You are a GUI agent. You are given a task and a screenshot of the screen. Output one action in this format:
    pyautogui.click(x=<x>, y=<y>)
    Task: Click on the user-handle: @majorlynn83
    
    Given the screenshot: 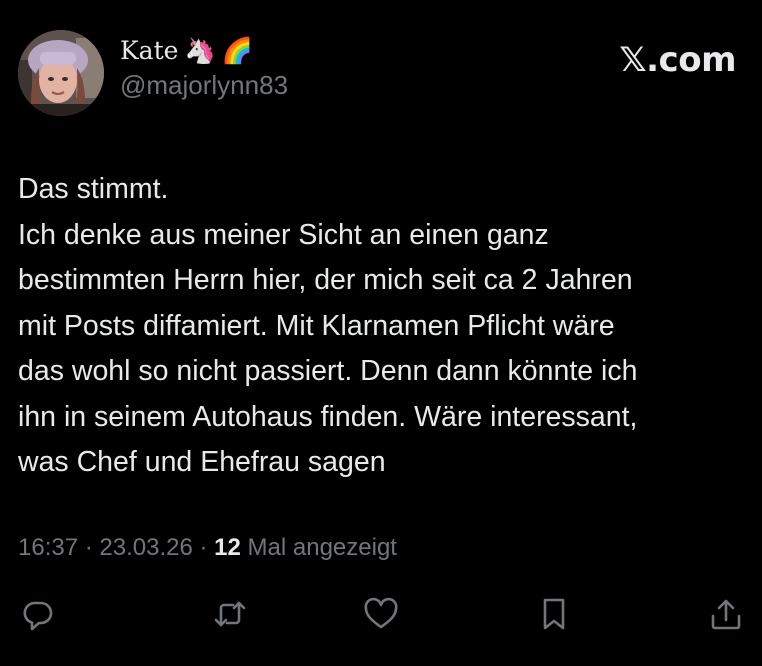 What is the action you would take?
    pyautogui.click(x=204, y=85)
    